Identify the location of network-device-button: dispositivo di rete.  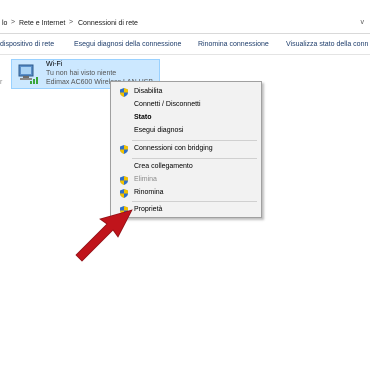
(27, 44).